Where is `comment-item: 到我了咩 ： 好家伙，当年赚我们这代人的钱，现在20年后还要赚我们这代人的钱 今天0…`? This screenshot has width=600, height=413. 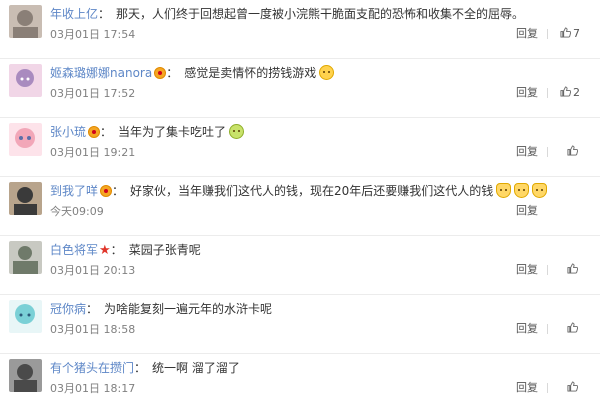
comment-item: 到我了咩 ： 好家伙，当年赚我们这代人的钱，现在20年后还要赚我们这代人的钱 今天0… is located at coordinates (300, 206).